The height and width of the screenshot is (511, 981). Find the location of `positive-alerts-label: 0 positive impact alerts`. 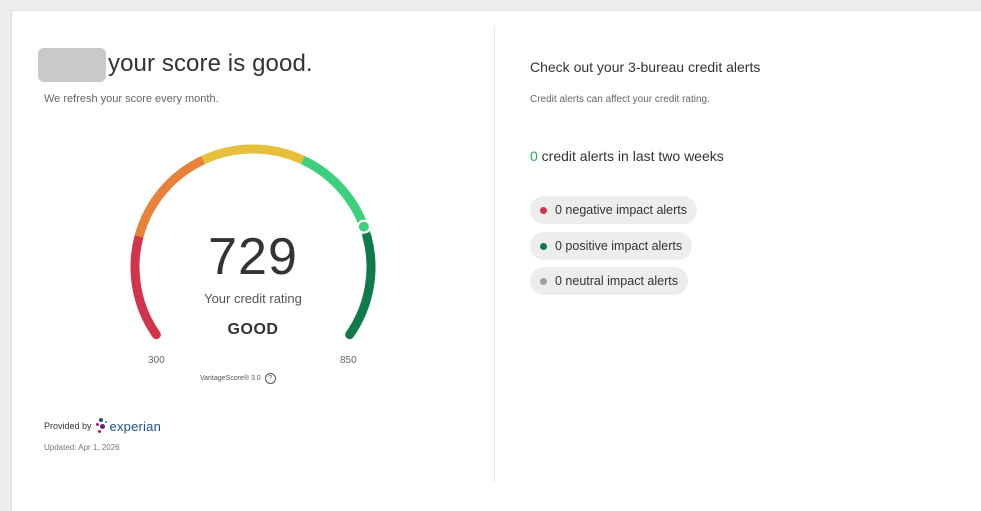

positive-alerts-label: 0 positive impact alerts is located at coordinates (619, 246).